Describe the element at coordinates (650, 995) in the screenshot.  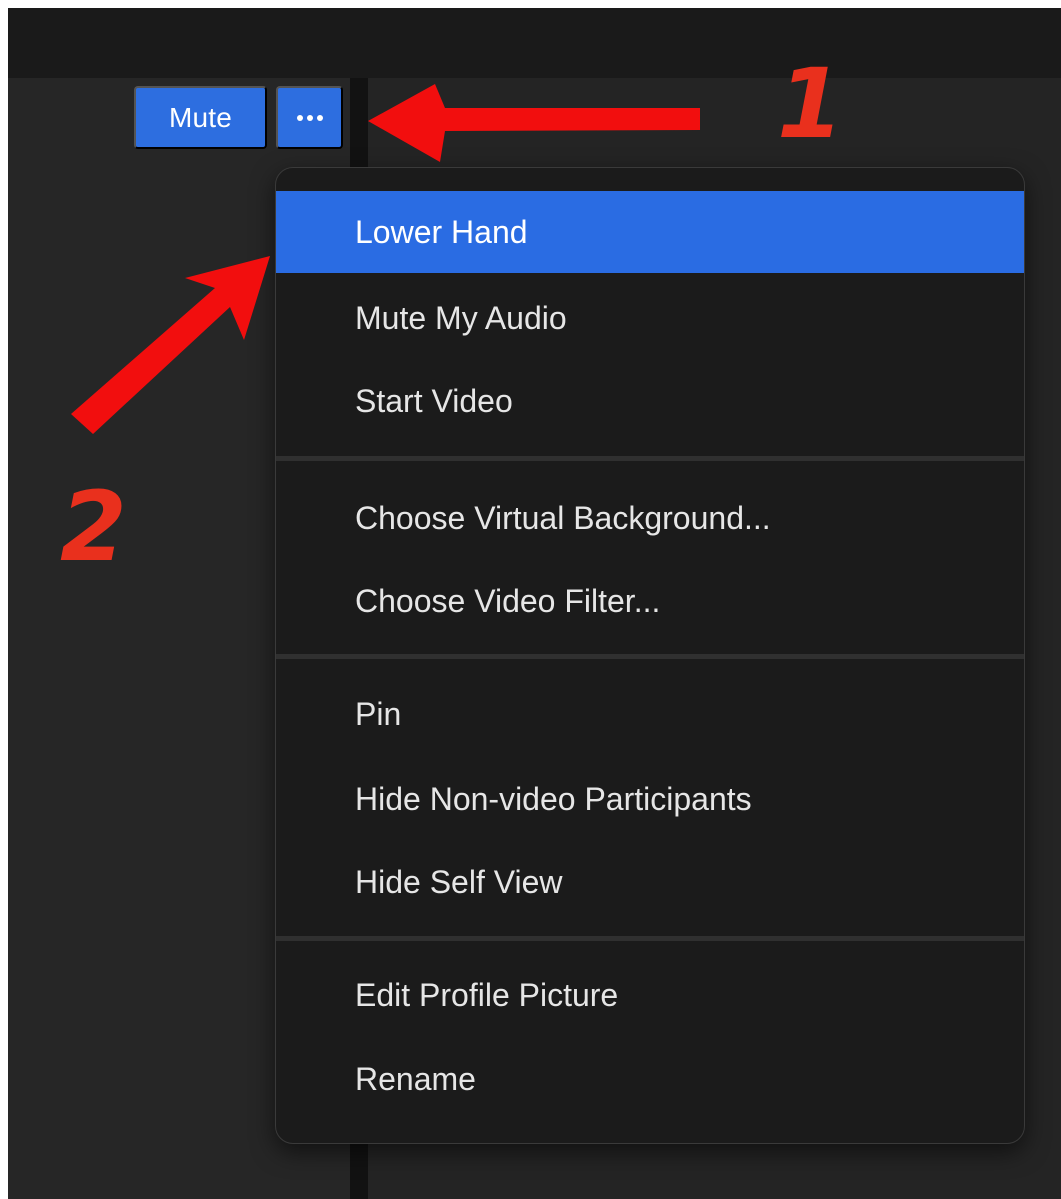
I see `menu-item-edit-profile-picture: Edit Profile Picture` at that location.